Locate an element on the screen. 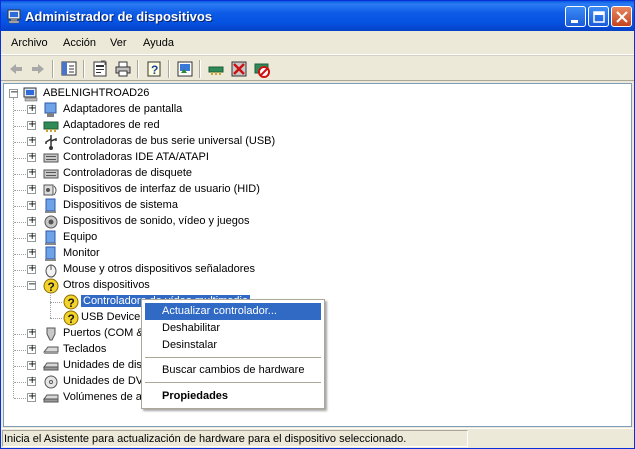 The image size is (635, 449). tree-category-row: −? Otros dispositivos is located at coordinates (314, 286).